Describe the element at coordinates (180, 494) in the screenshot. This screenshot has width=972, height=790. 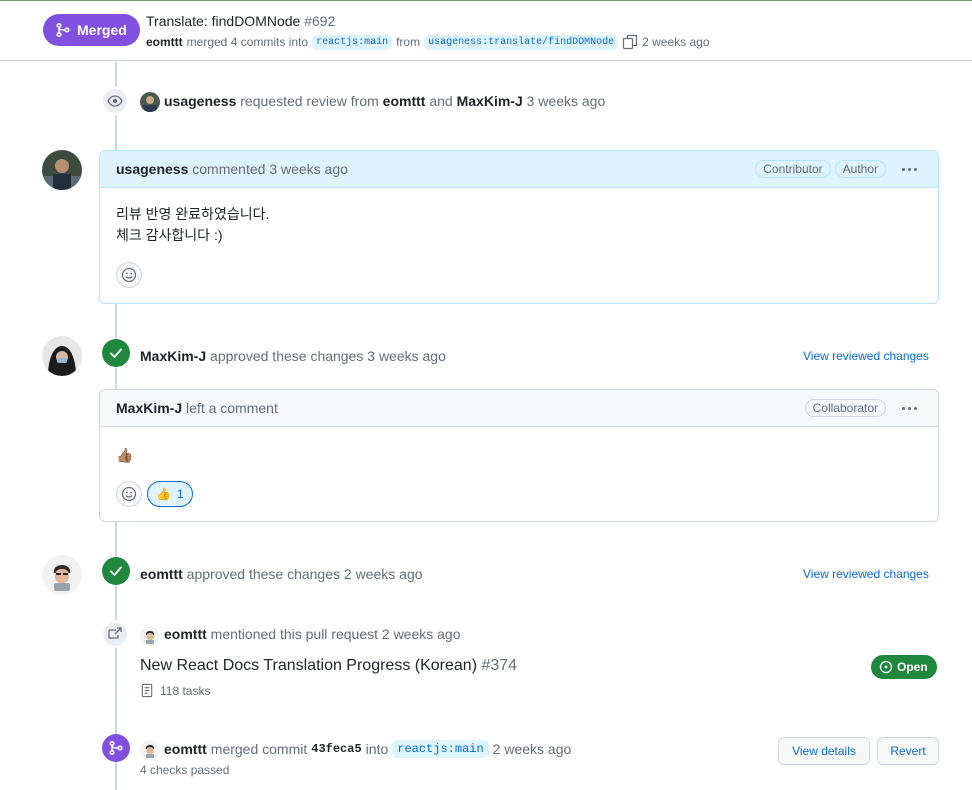
I see `reaction-count: 1` at that location.